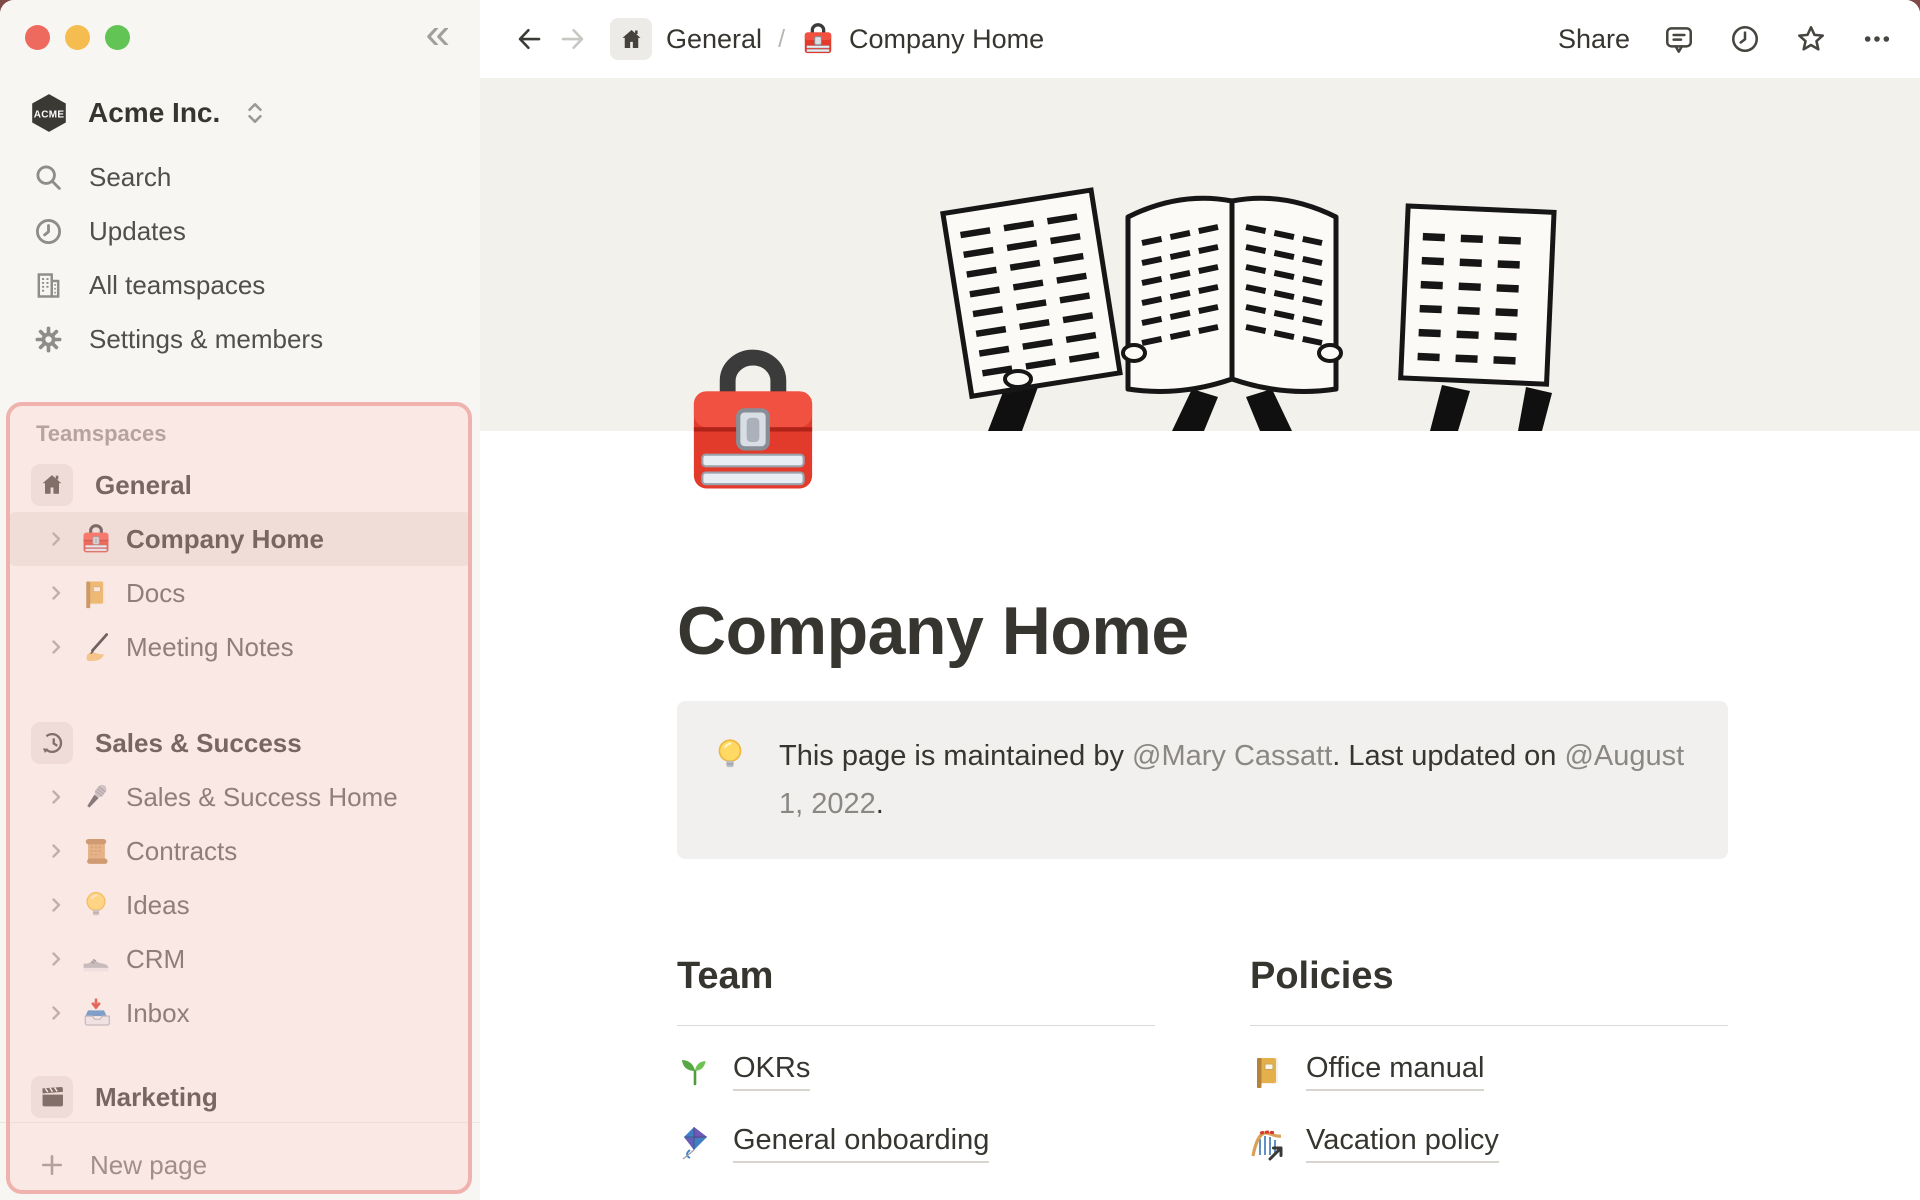 The height and width of the screenshot is (1200, 1920). What do you see at coordinates (158, 904) in the screenshot?
I see `page-label: Ideas` at bounding box center [158, 904].